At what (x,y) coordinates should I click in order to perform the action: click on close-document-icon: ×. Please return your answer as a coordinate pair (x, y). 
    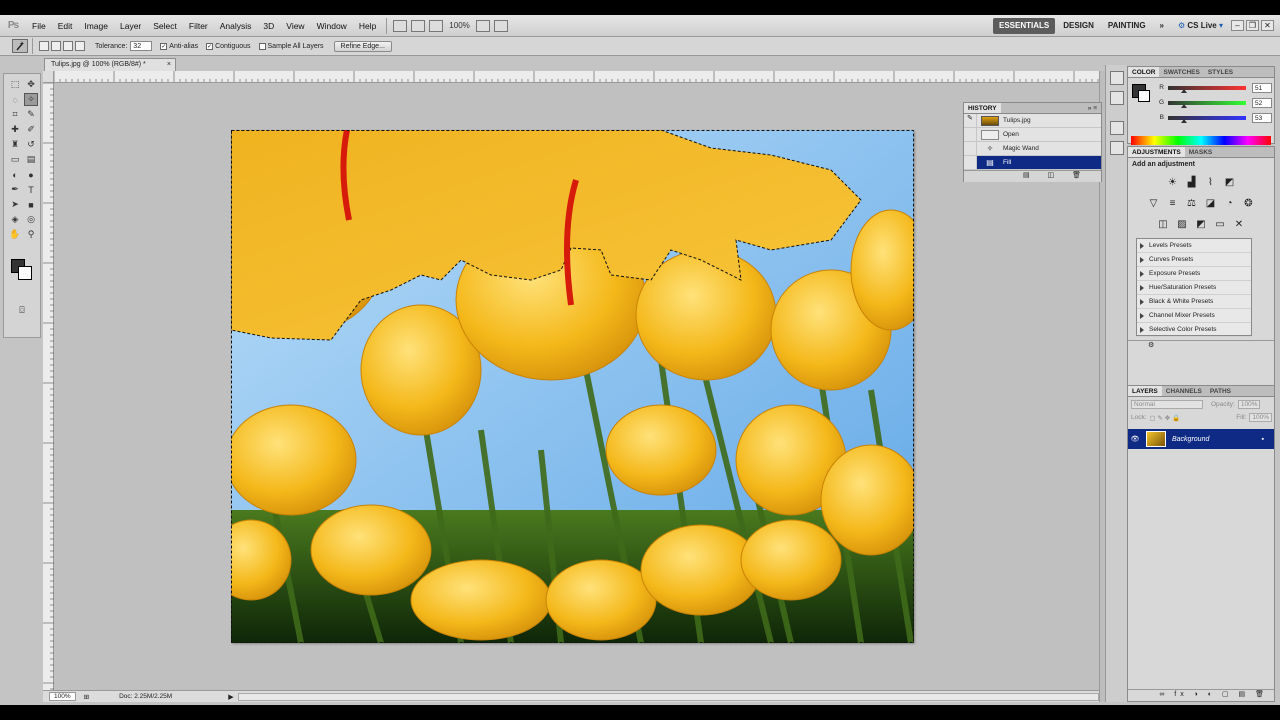
    Looking at the image, I should click on (169, 65).